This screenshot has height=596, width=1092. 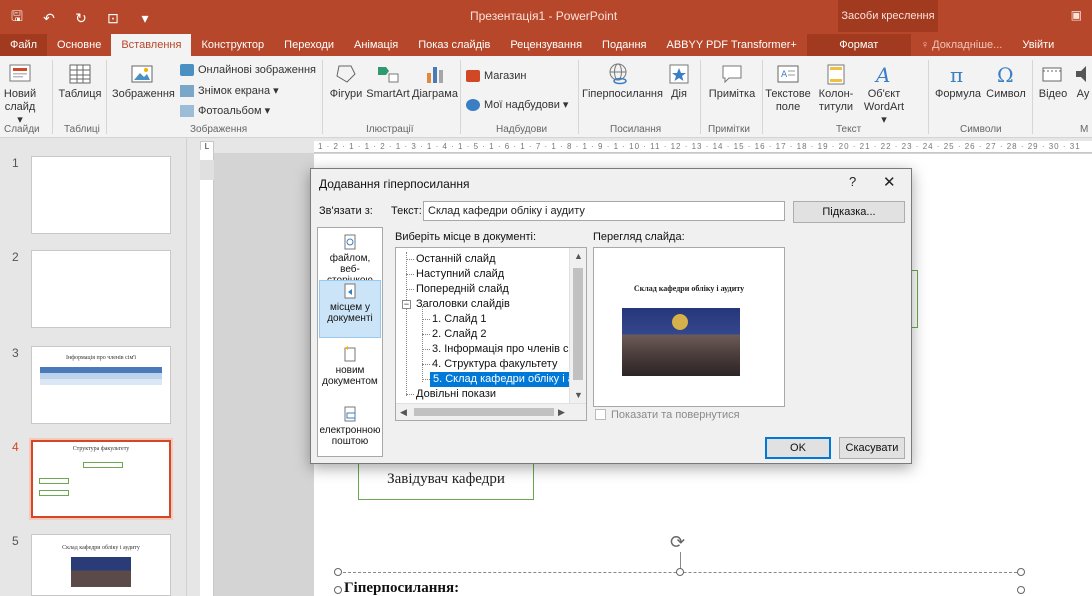 I want to click on tree-item-slide-4: 4. Структура факультету, so click(x=494, y=364).